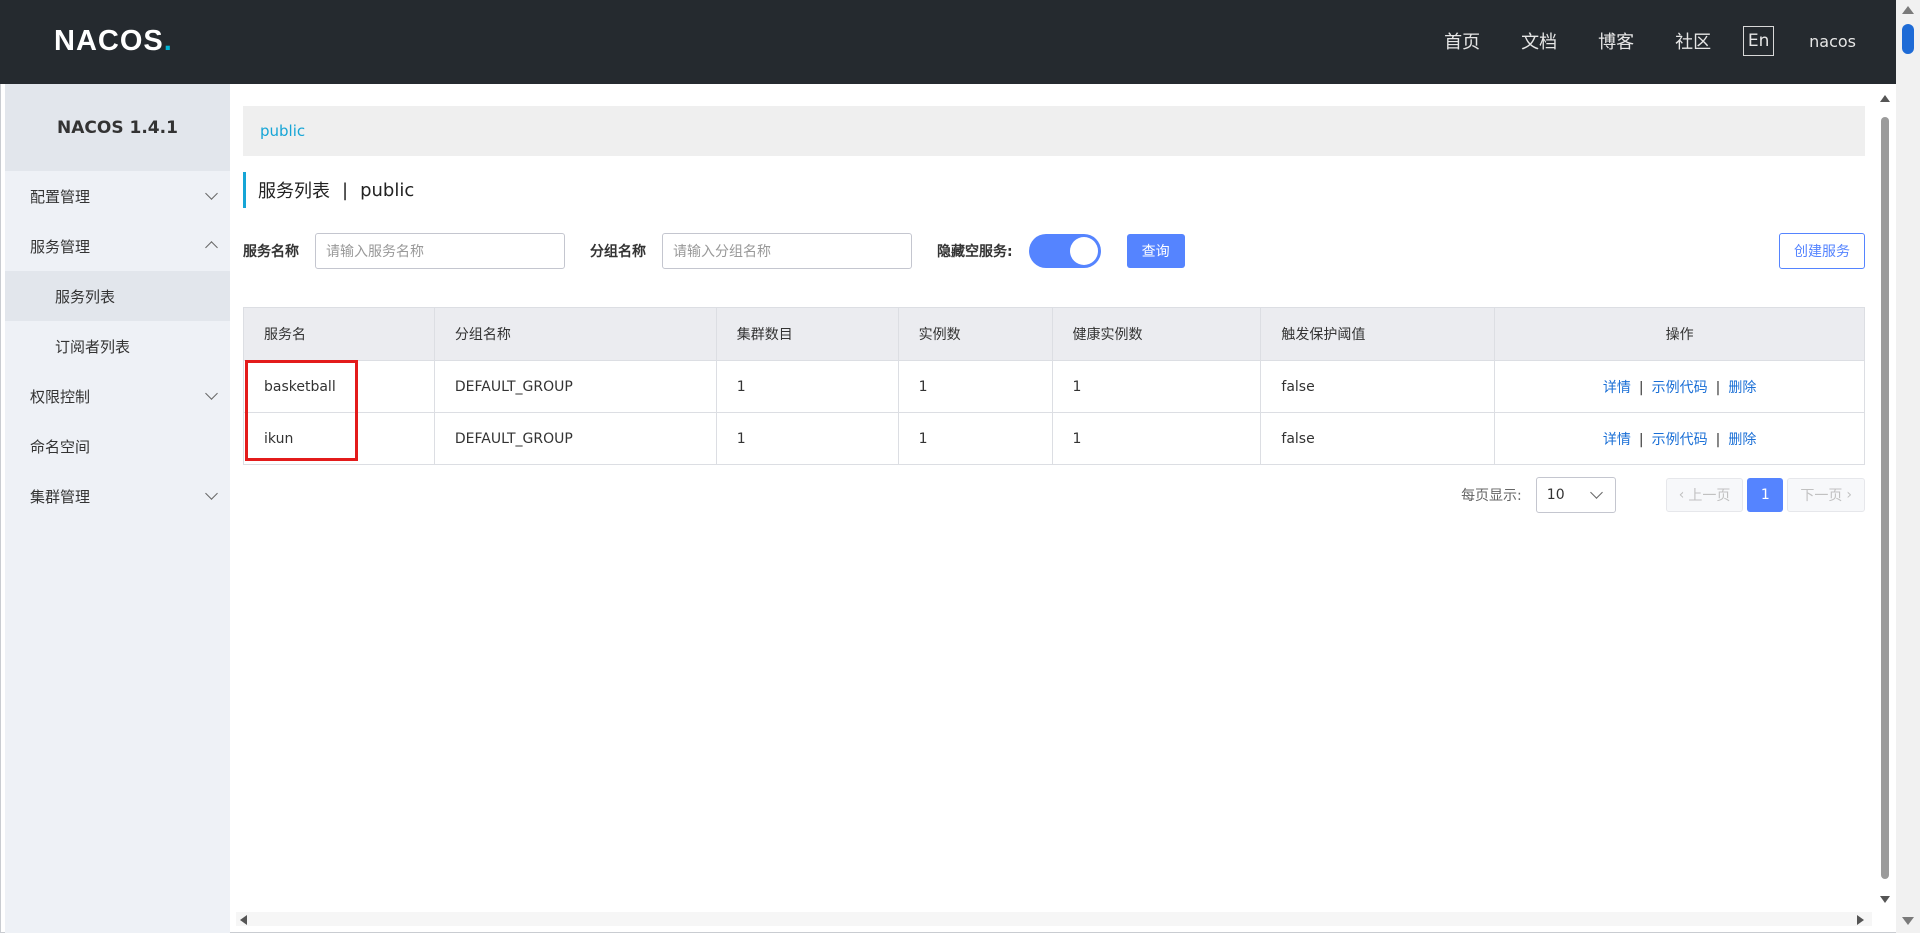 The width and height of the screenshot is (1920, 933). What do you see at coordinates (1157, 334) in the screenshot?
I see `col-healthy-count: 健康实例数` at bounding box center [1157, 334].